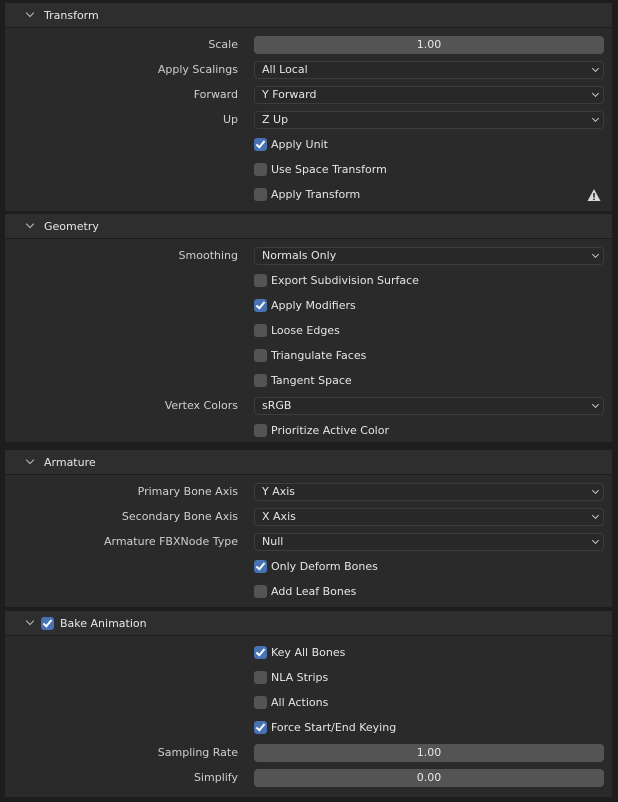  I want to click on key-all-bones-checkbox, so click(260, 652).